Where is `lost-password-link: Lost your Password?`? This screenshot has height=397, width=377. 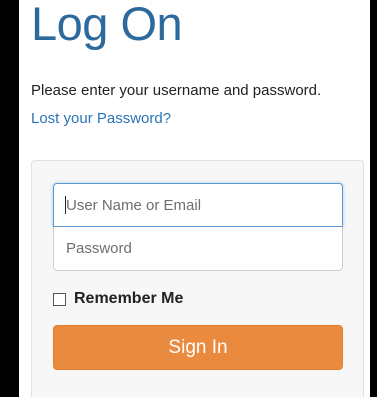 lost-password-link: Lost your Password? is located at coordinates (101, 119).